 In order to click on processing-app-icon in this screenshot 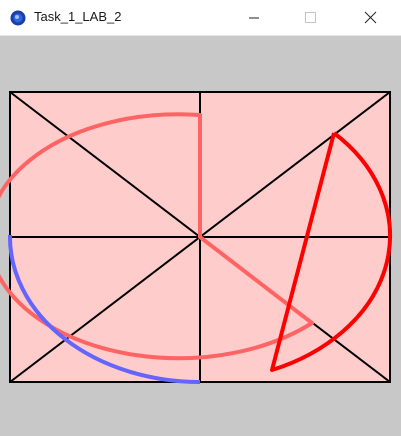, I will do `click(18, 18)`.